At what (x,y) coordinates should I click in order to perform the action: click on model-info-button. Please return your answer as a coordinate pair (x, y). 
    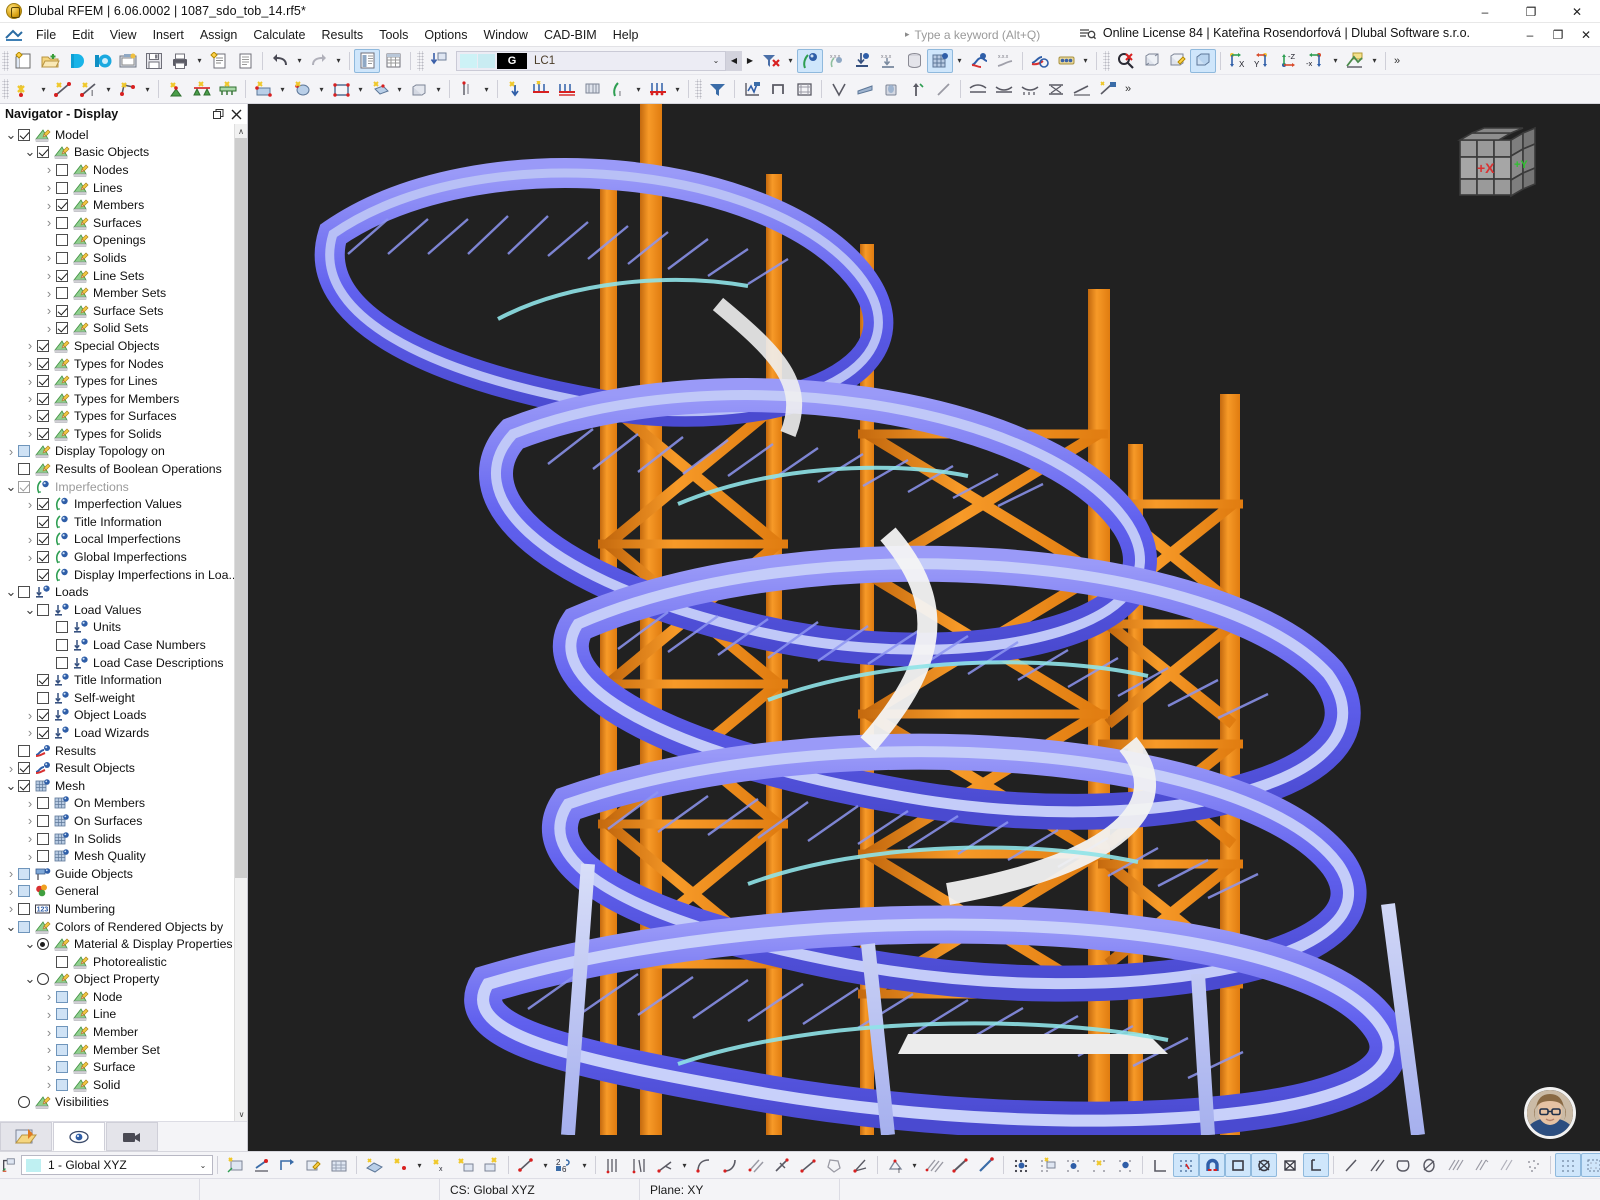
    Looking at the image, I should click on (128, 61).